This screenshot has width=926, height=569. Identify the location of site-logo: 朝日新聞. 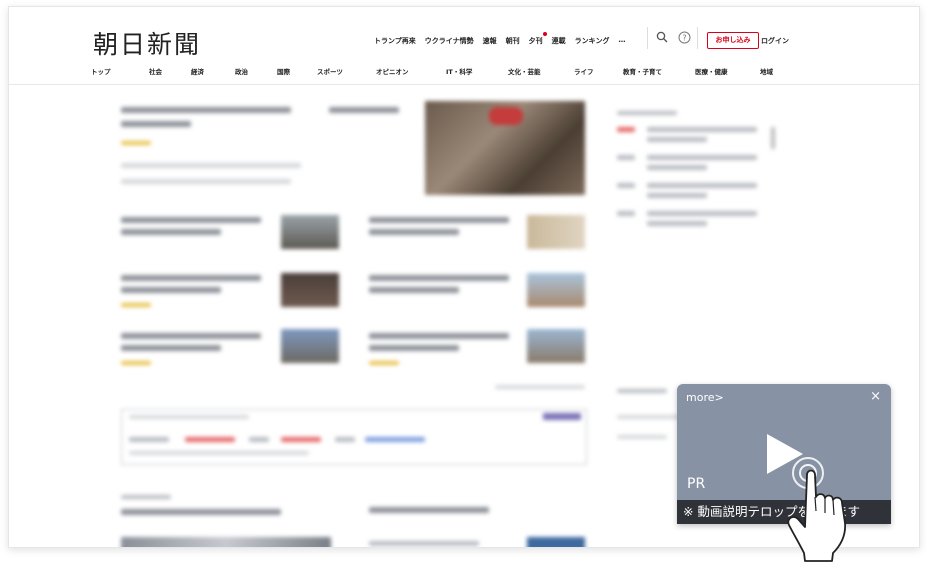
(147, 43).